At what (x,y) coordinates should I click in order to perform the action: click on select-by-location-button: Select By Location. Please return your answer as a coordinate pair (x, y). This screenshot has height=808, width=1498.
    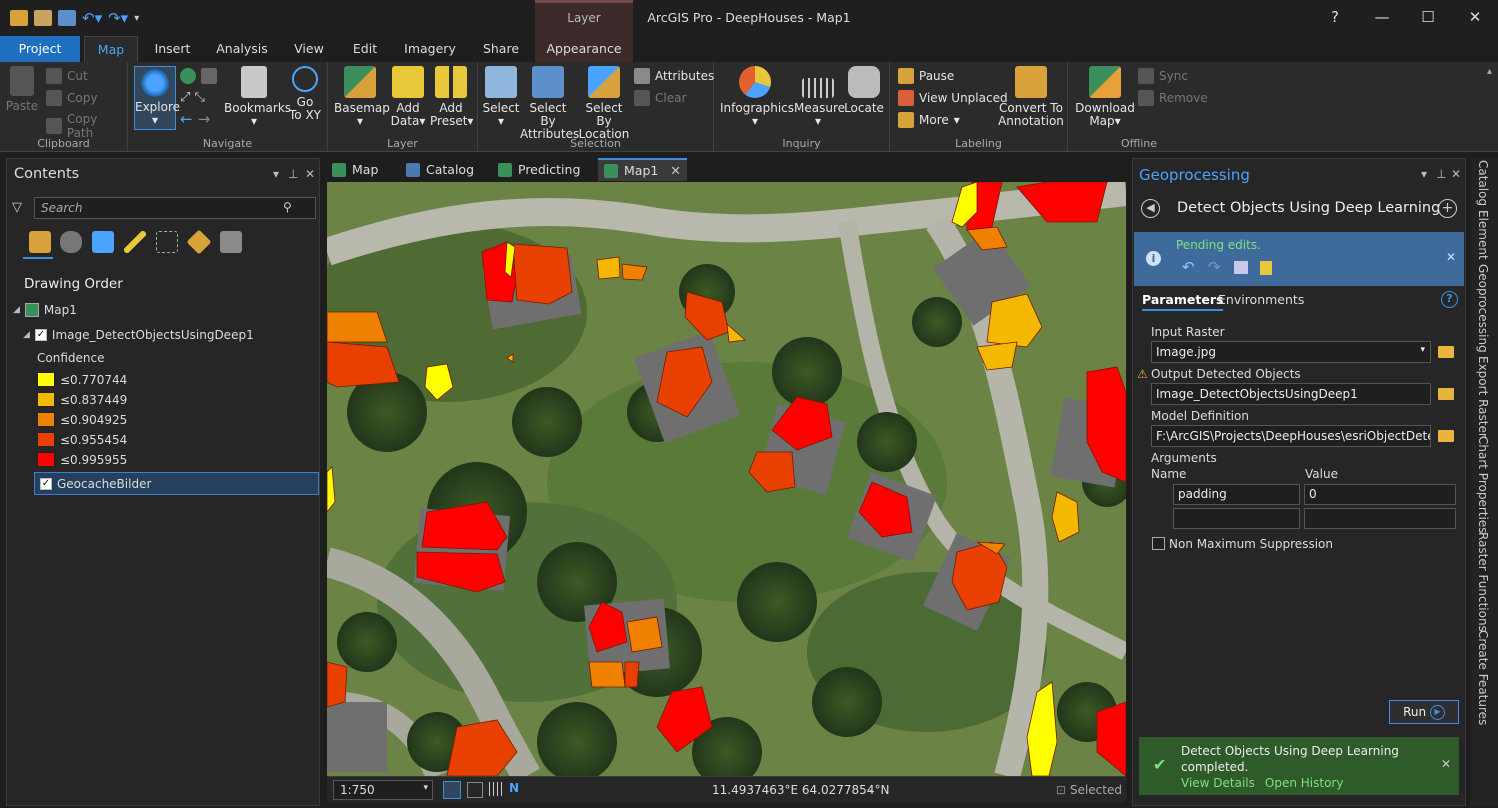
    Looking at the image, I should click on (604, 103).